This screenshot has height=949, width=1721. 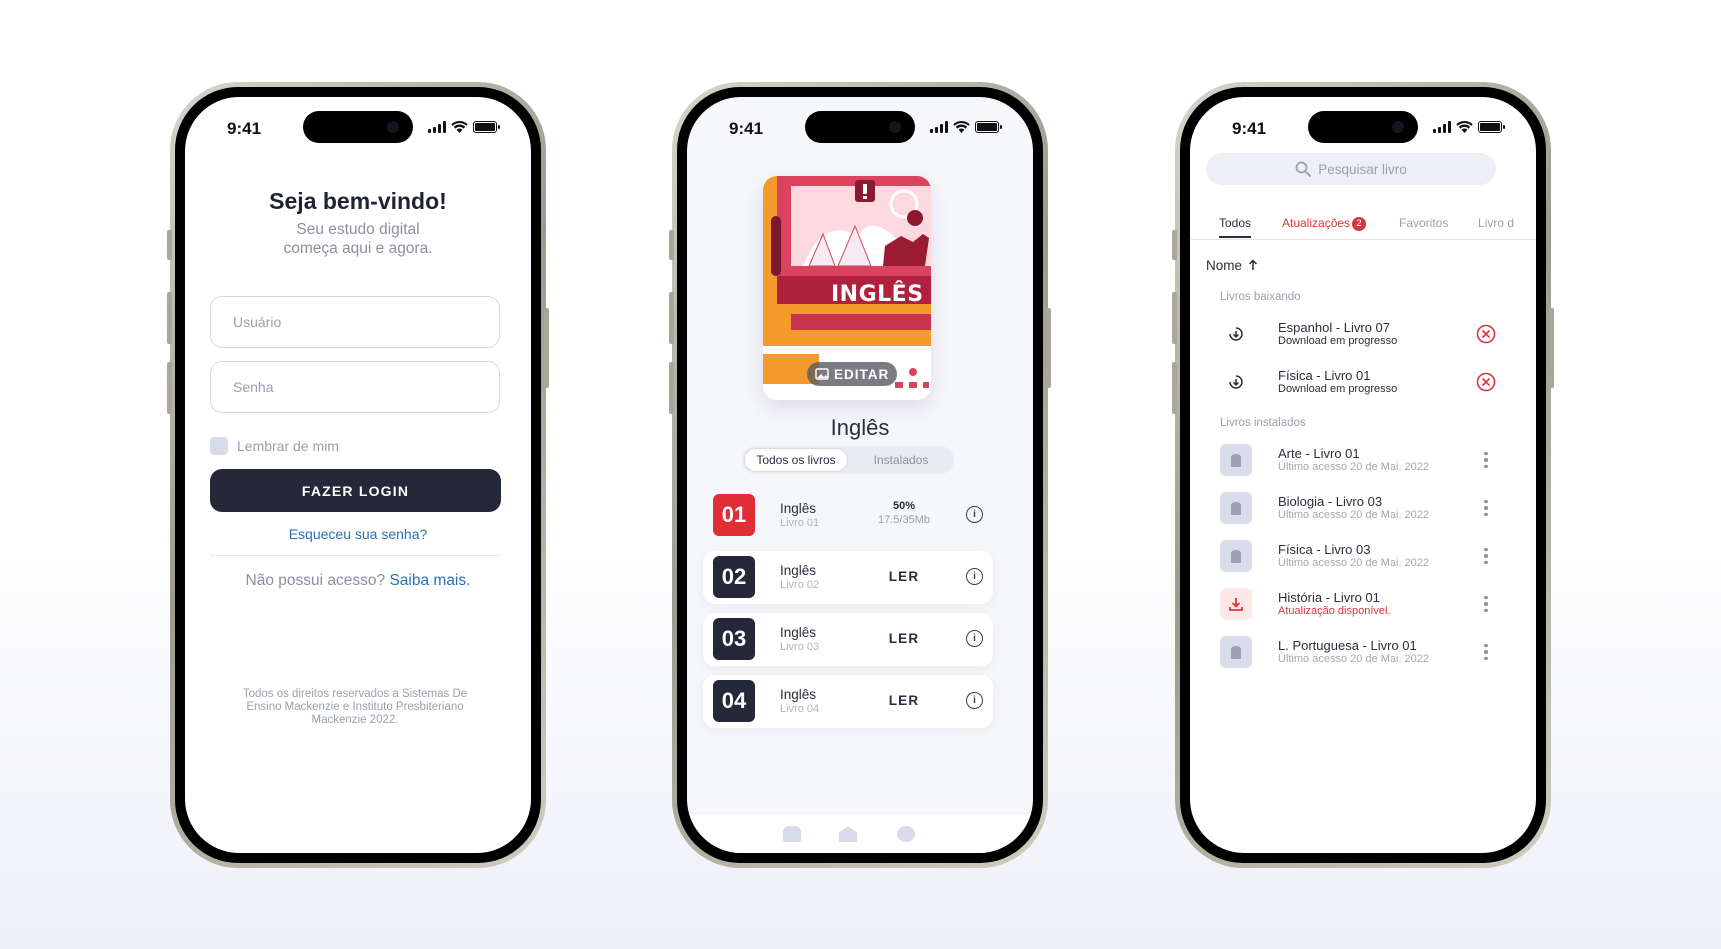 I want to click on library-tabs: Todos Atualizações 2 Favoritos Livro d, so click(x=1363, y=228).